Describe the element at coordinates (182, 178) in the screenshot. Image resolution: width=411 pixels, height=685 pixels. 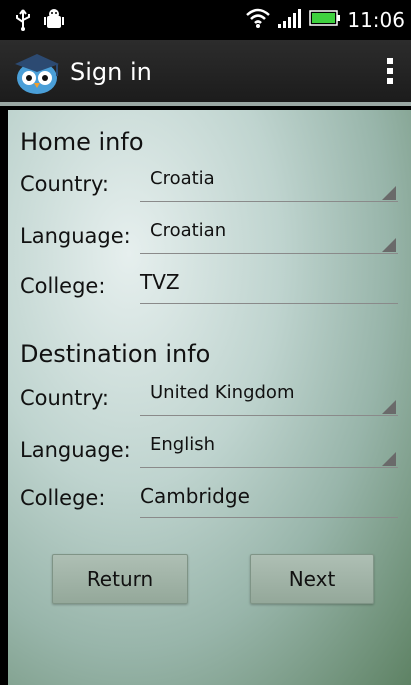
I see `home-country-value: Croatia` at that location.